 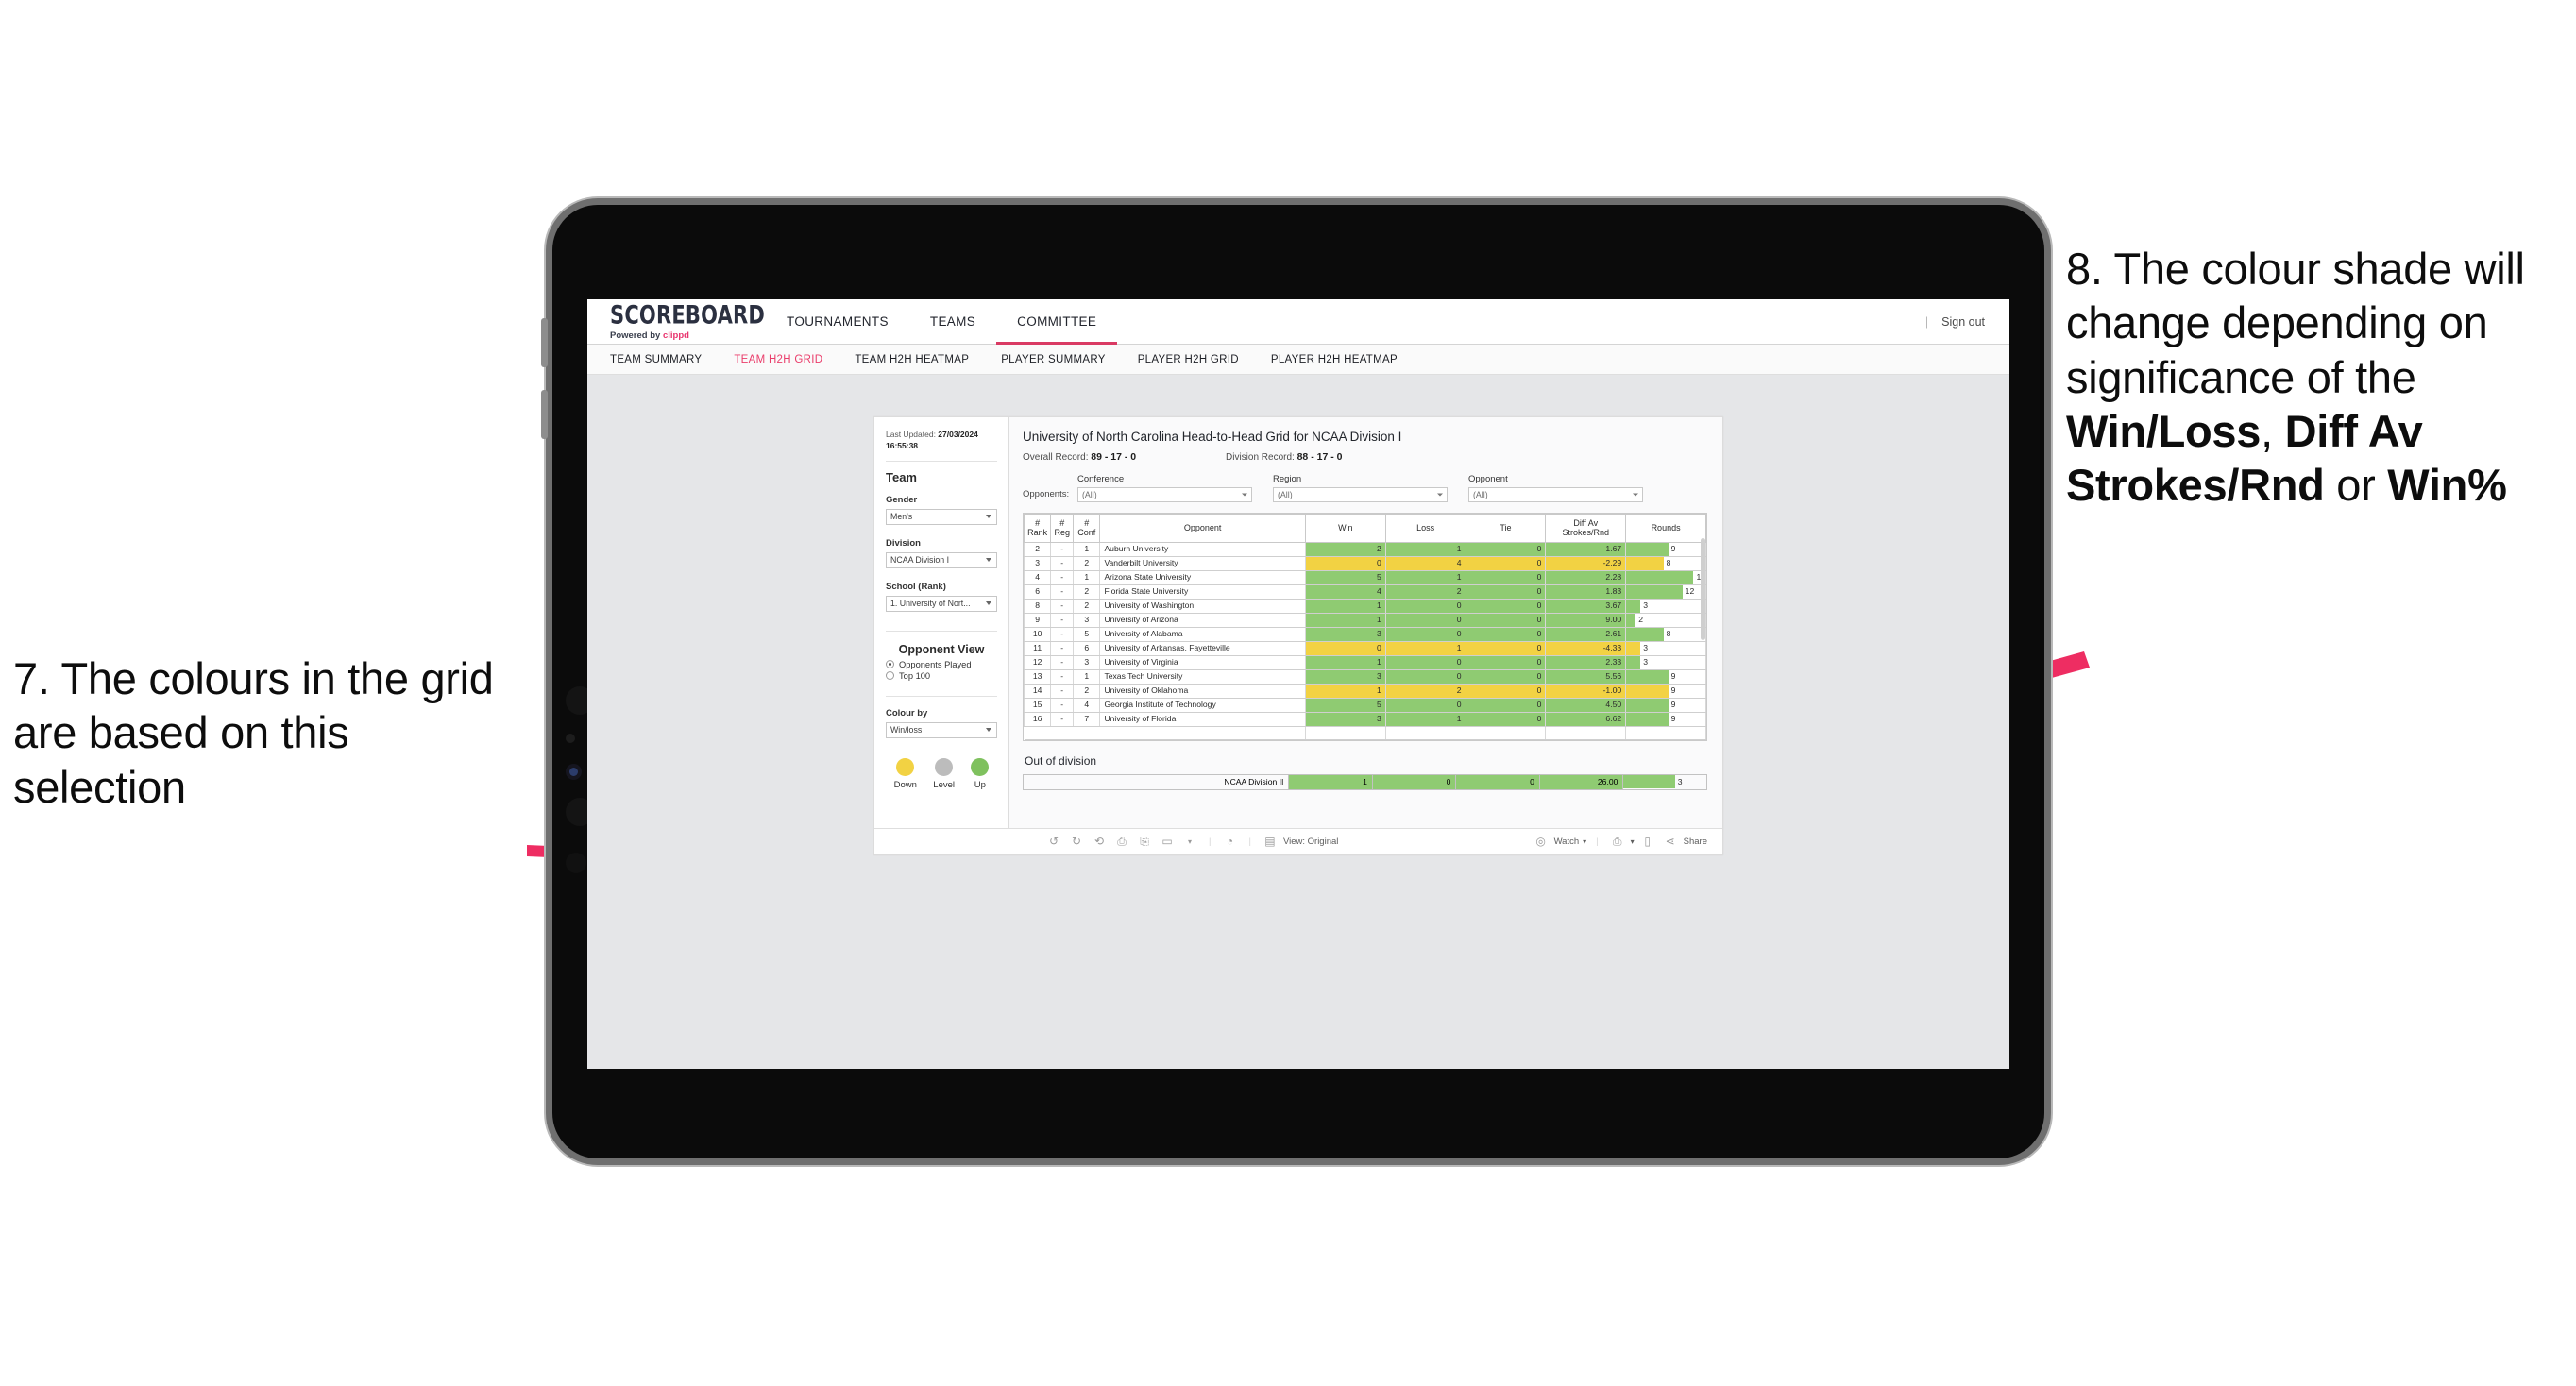 I want to click on cell-conf: 5, so click(x=1087, y=634).